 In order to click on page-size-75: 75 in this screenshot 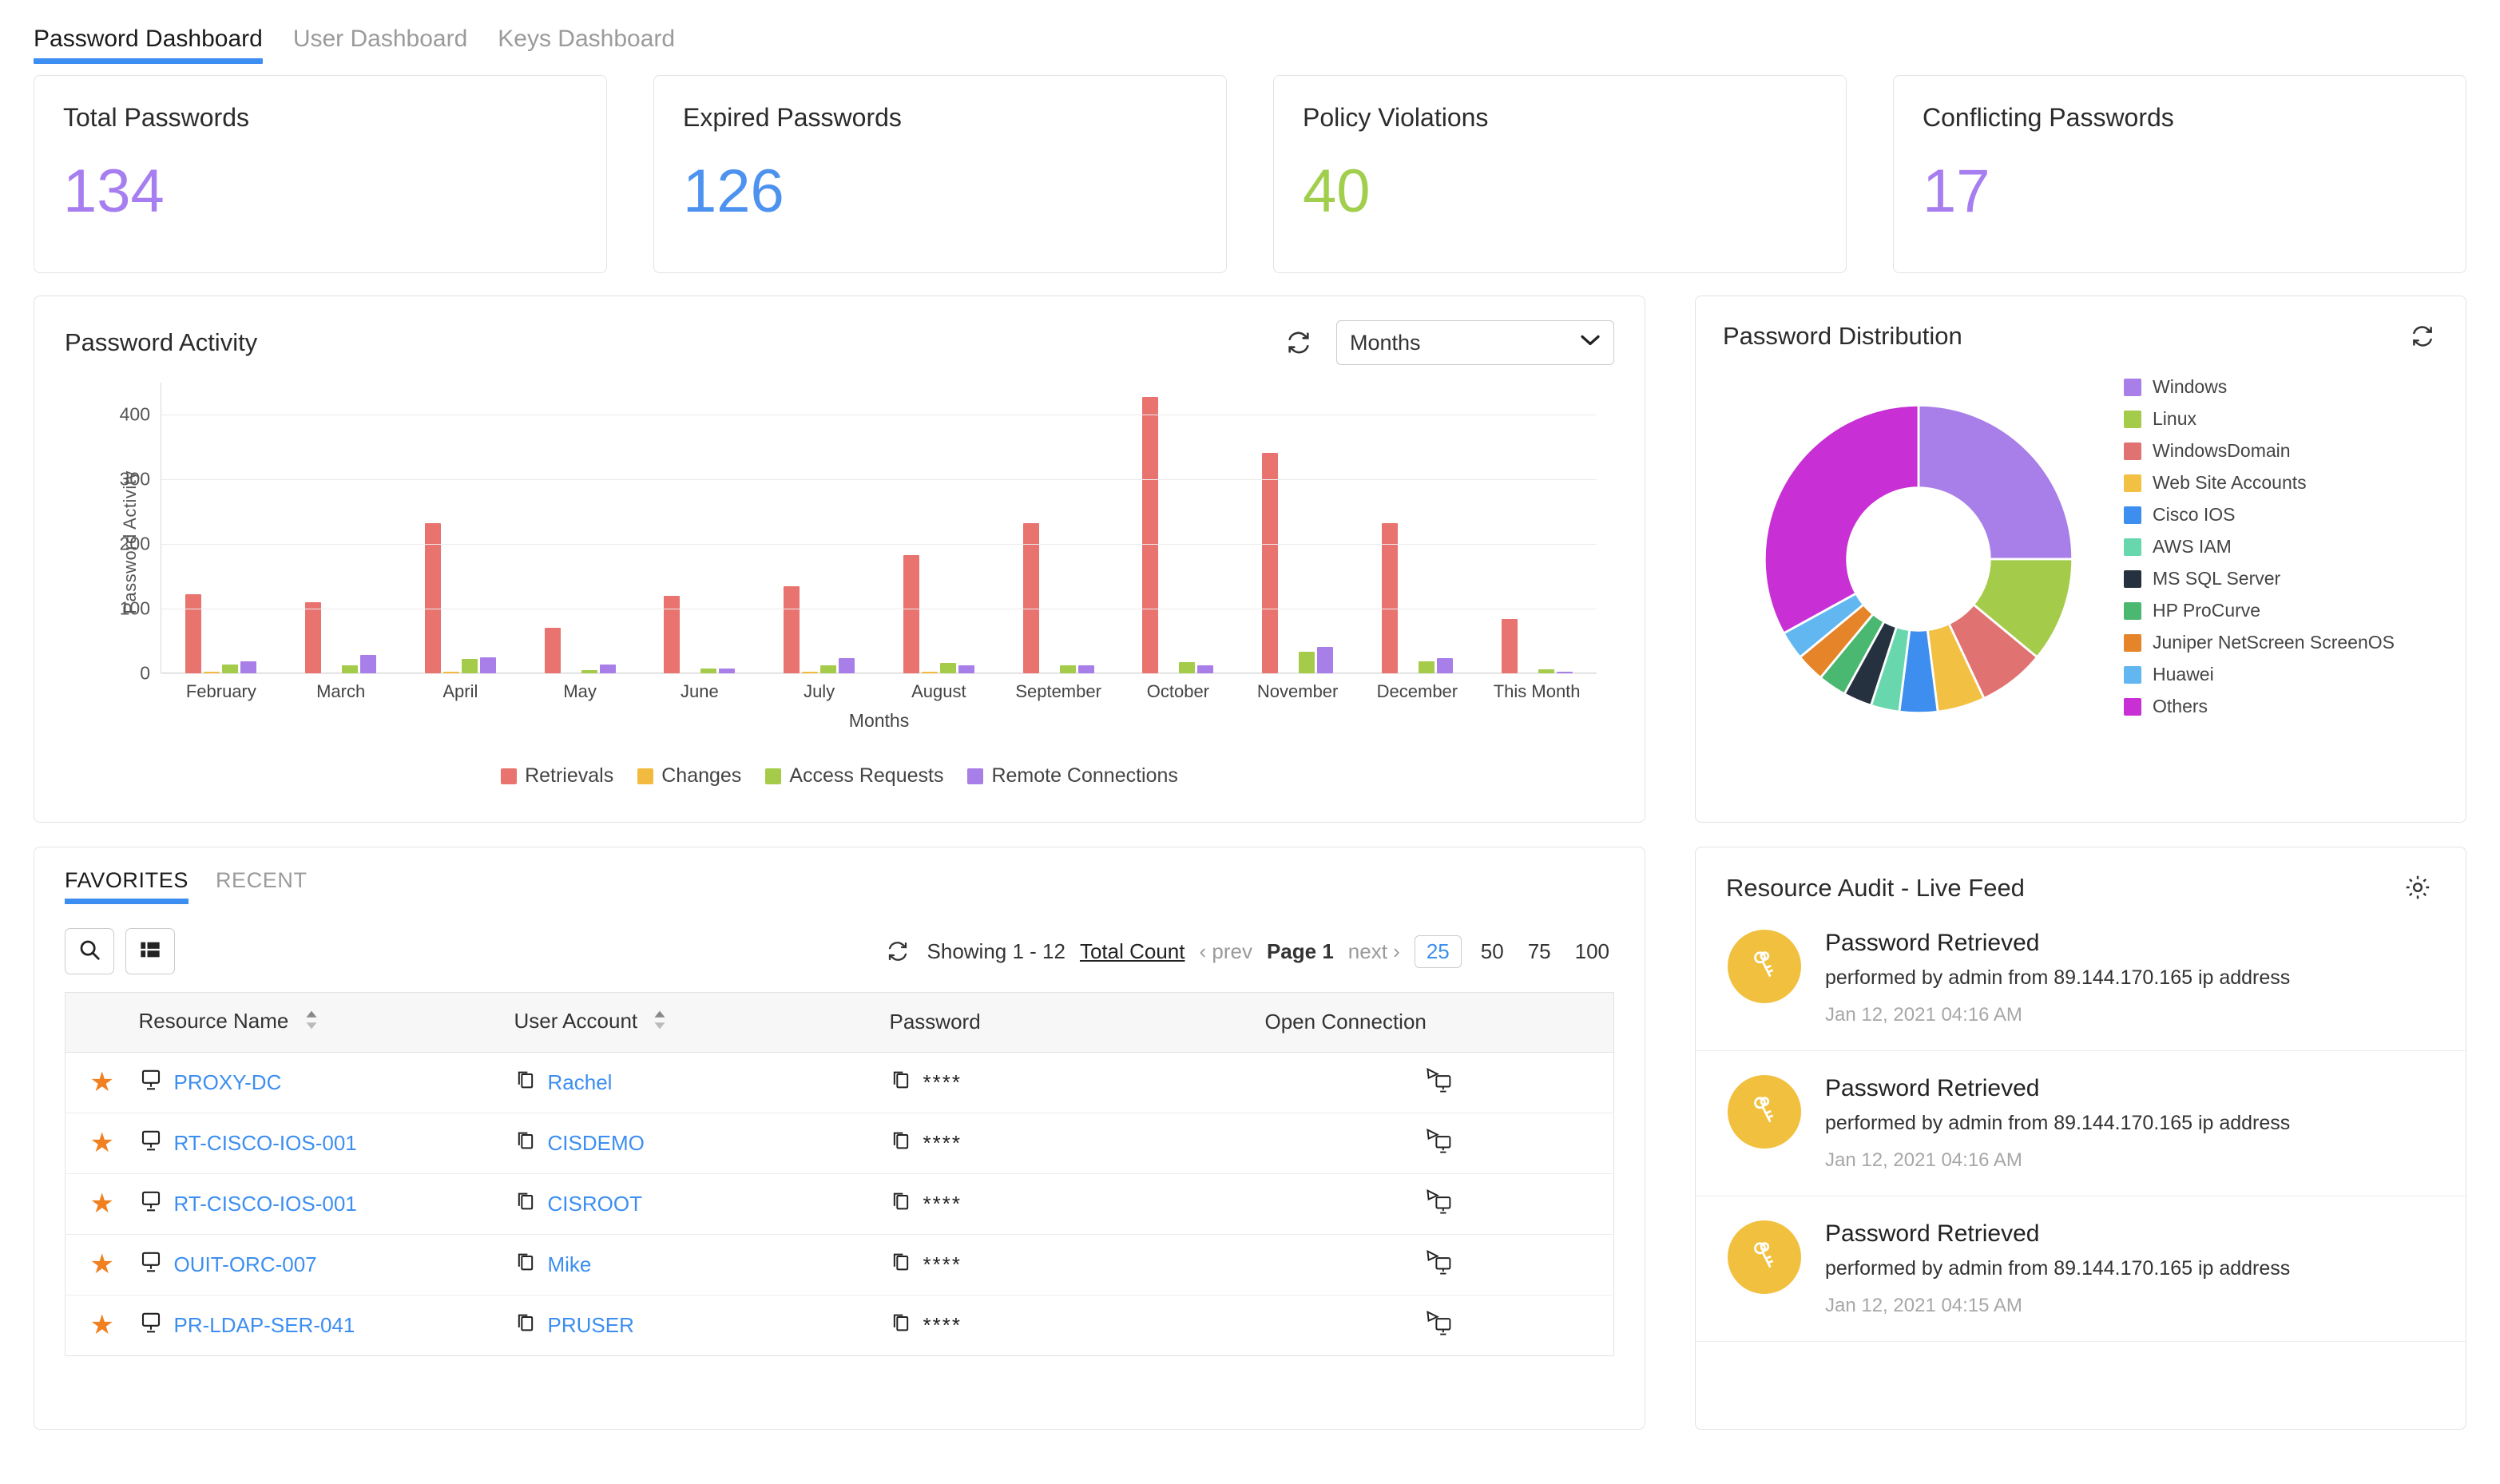, I will do `click(1539, 951)`.